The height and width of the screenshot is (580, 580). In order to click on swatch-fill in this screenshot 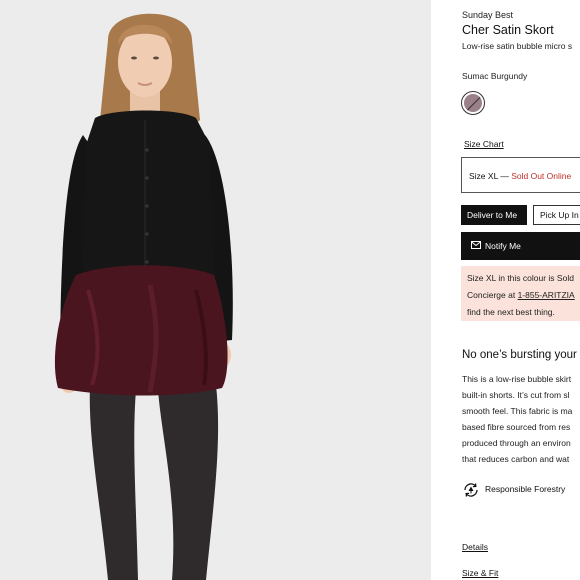, I will do `click(473, 103)`.